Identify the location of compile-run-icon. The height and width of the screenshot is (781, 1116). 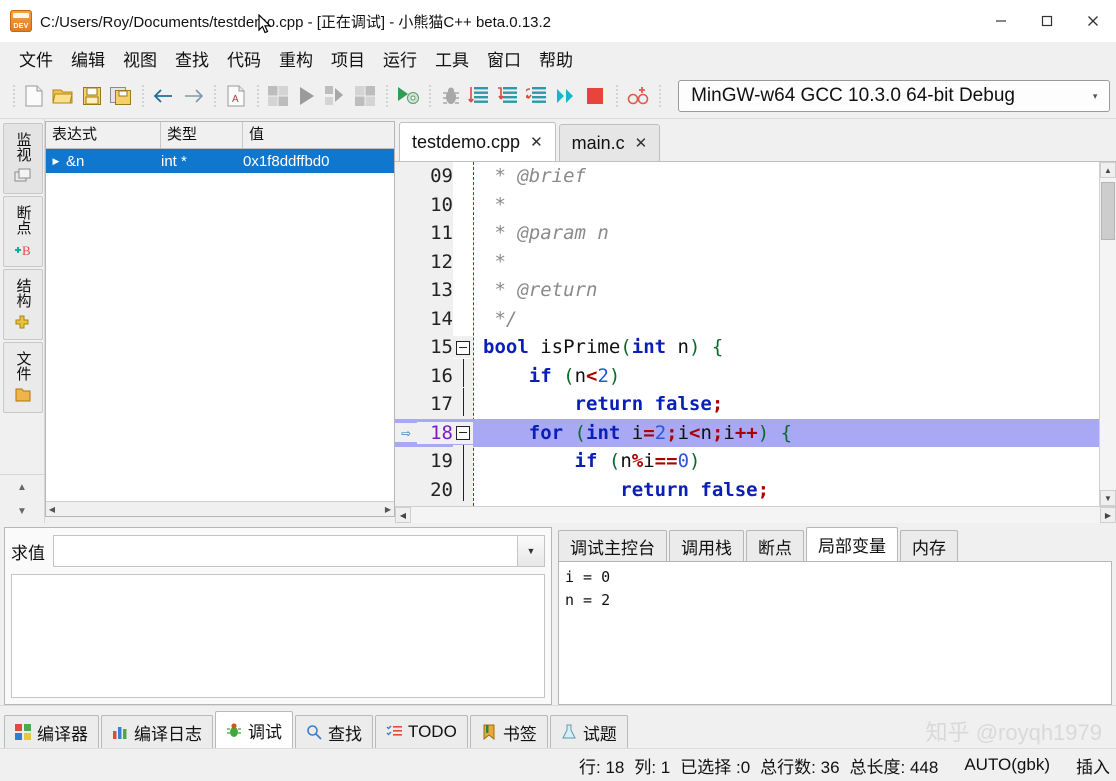
(336, 96).